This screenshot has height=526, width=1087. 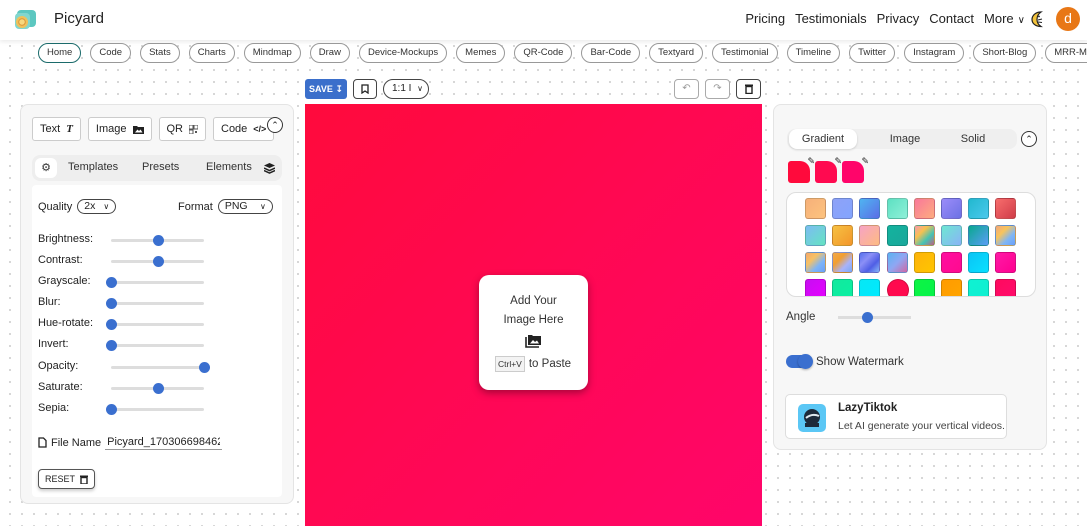 I want to click on nav-contact: Contact, so click(x=951, y=18).